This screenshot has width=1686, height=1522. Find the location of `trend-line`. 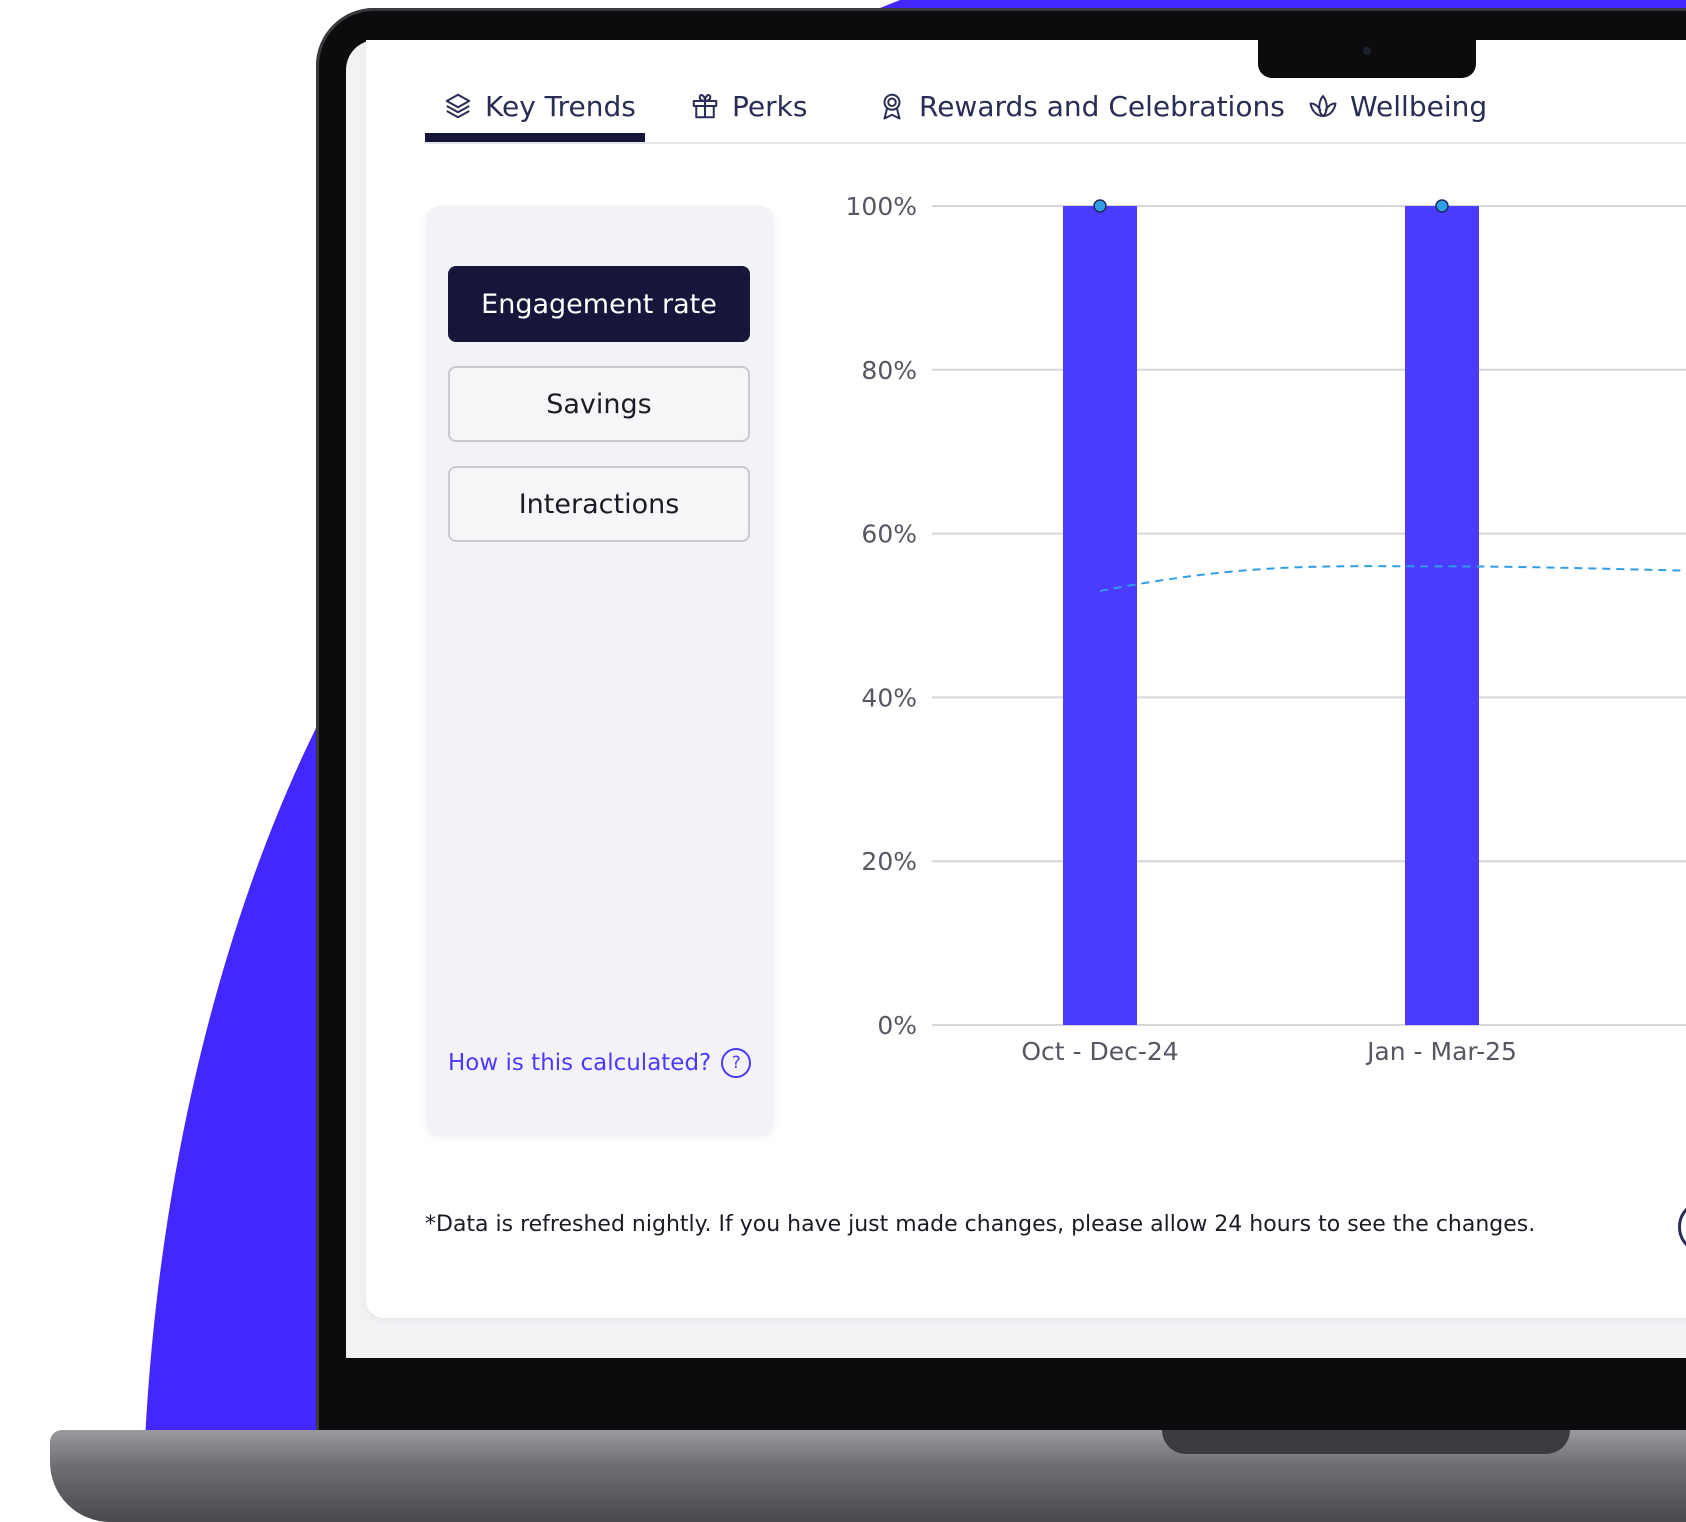

trend-line is located at coordinates (1392, 578).